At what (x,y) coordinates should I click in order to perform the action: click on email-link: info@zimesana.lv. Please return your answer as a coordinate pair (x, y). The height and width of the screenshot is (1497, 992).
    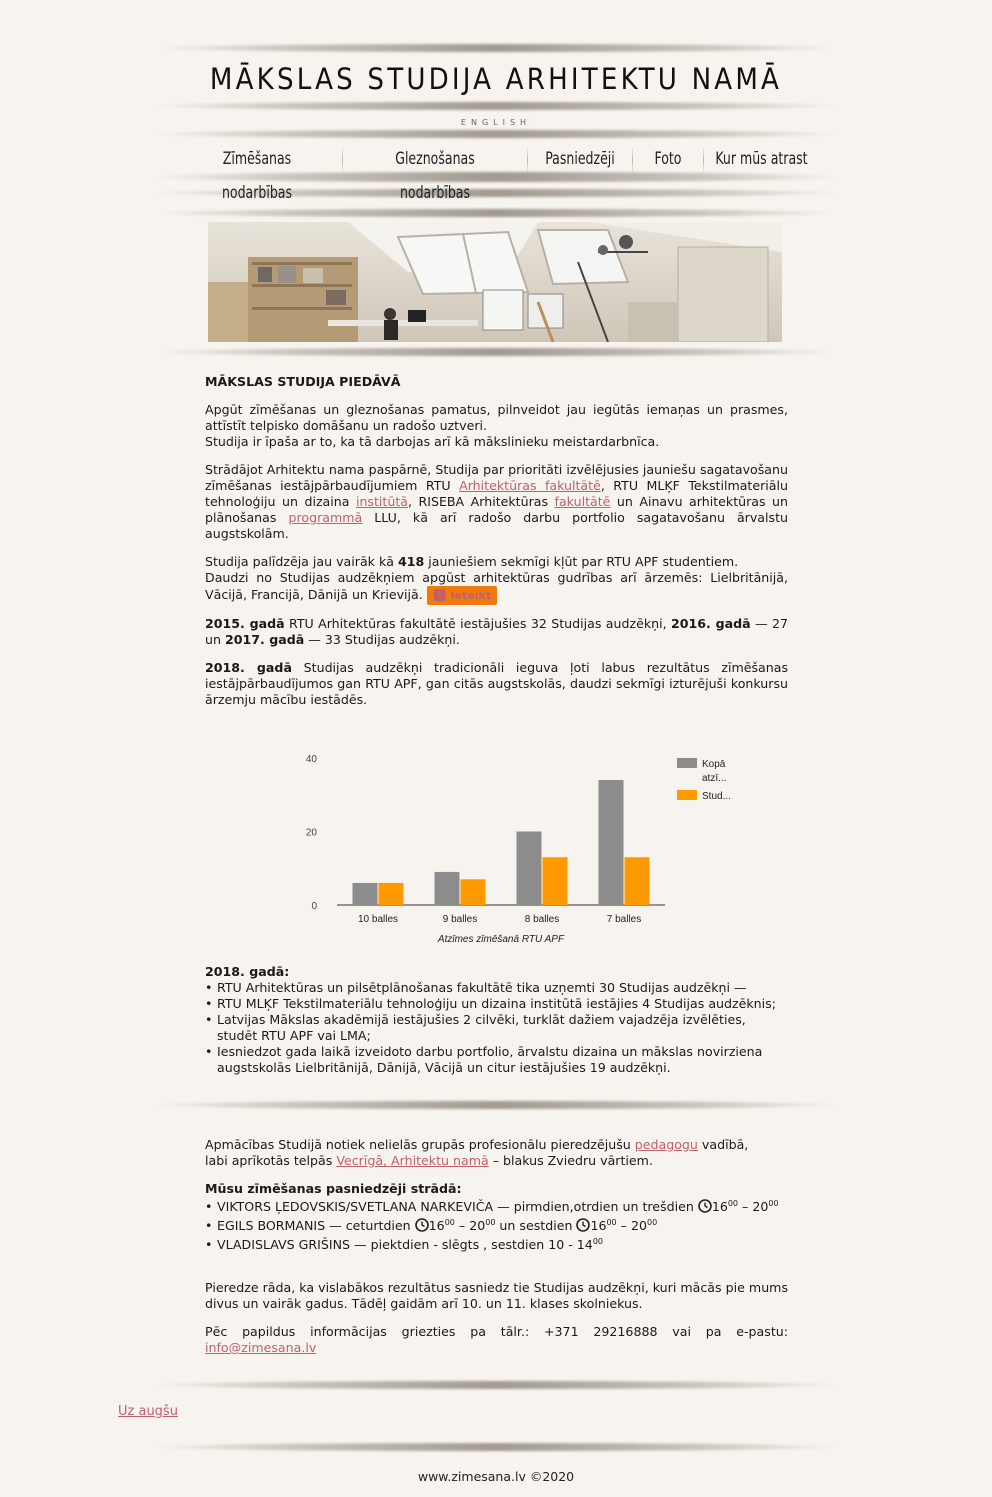
    Looking at the image, I should click on (260, 1347).